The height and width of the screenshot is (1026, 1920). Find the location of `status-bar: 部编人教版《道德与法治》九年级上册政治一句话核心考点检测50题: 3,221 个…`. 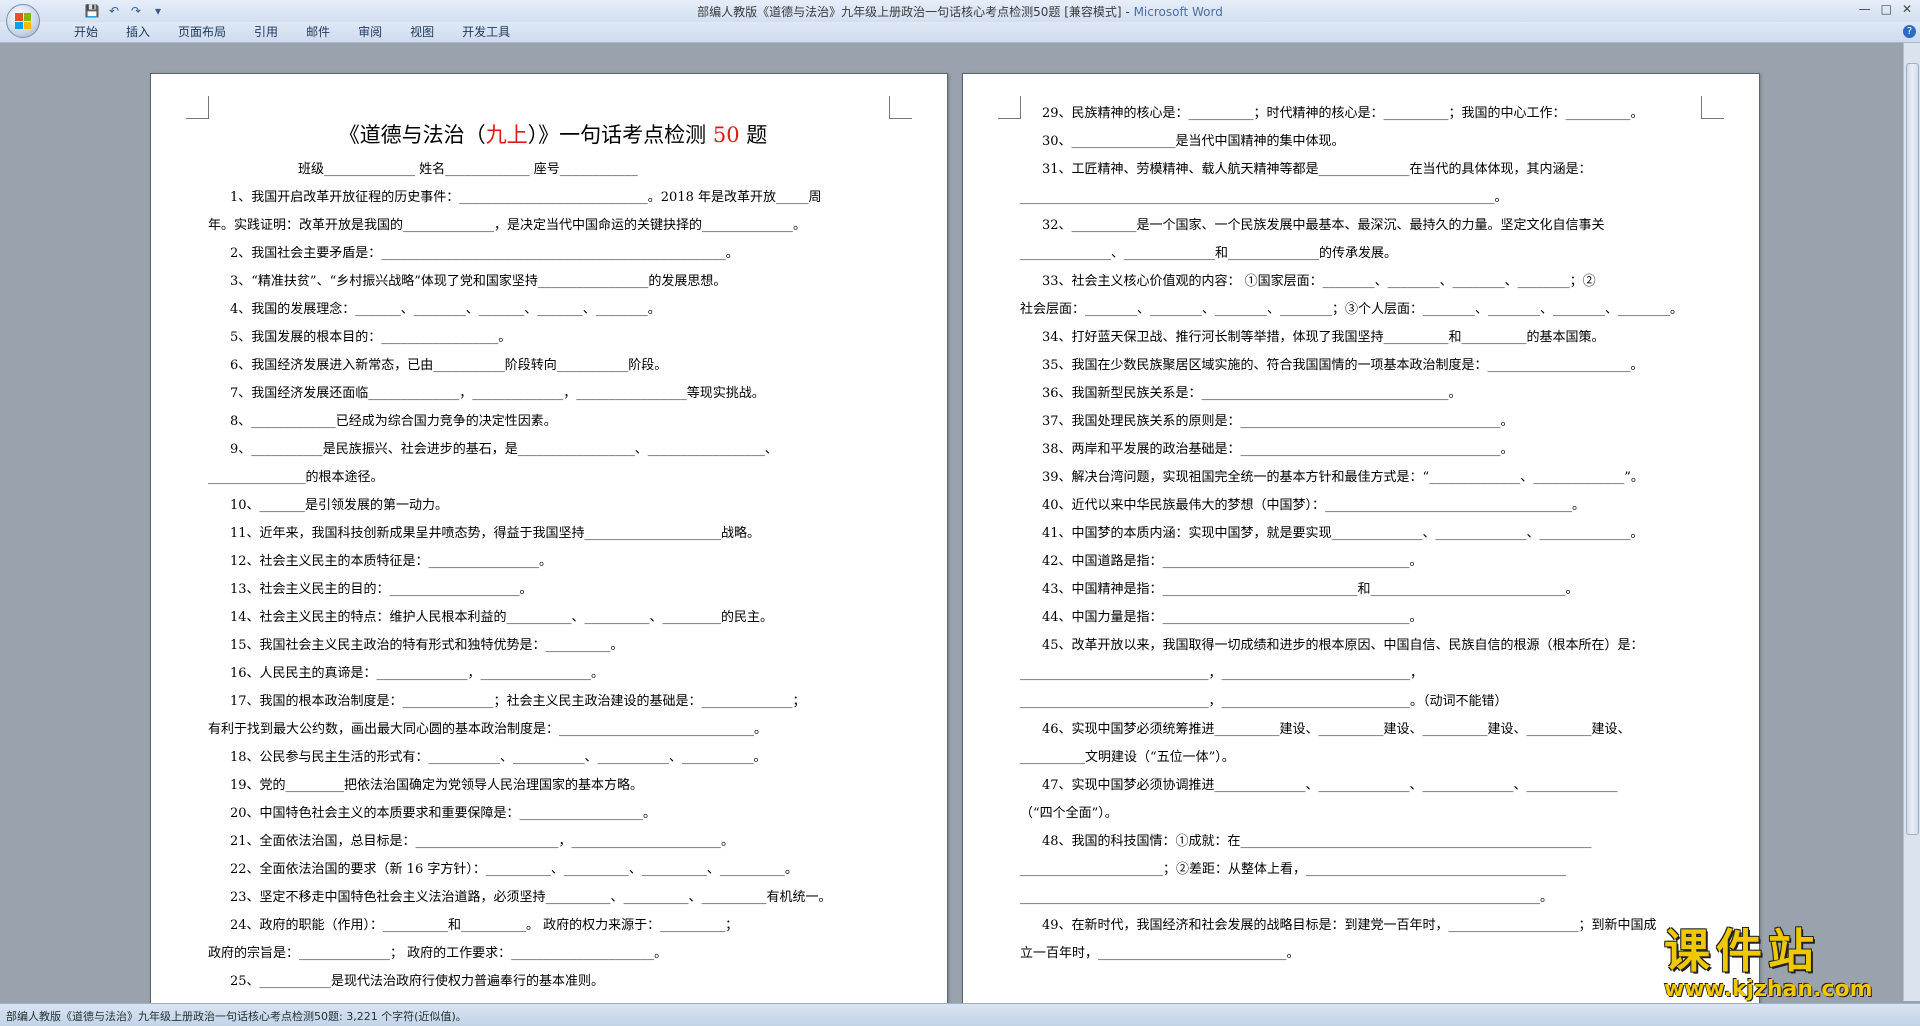

status-bar: 部编人教版《道德与法治》九年级上册政治一句话核心考点检测50题: 3,221 个… is located at coordinates (960, 1014).